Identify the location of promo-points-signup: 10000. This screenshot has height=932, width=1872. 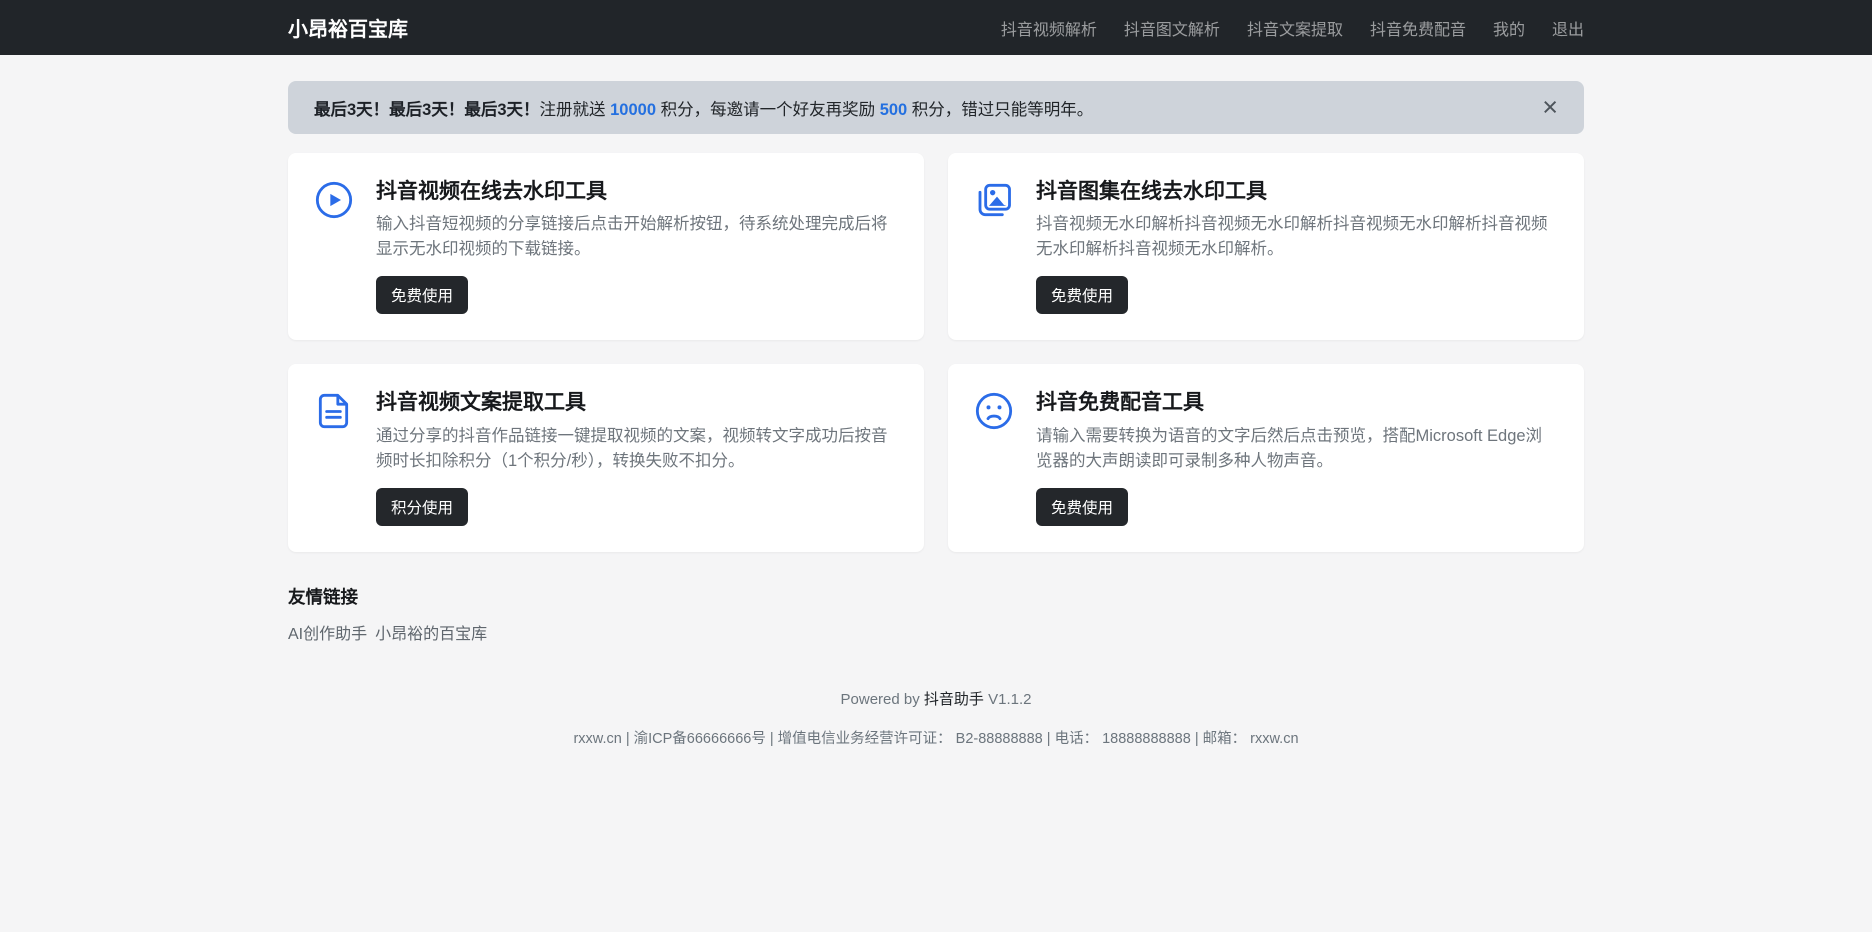
(633, 109).